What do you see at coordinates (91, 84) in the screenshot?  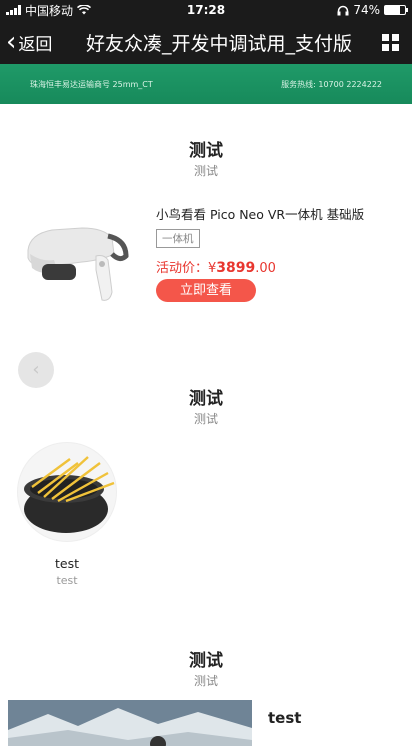 I see `banner-left-text: 珠海恒丰易达运输商号 25mm_CT` at bounding box center [91, 84].